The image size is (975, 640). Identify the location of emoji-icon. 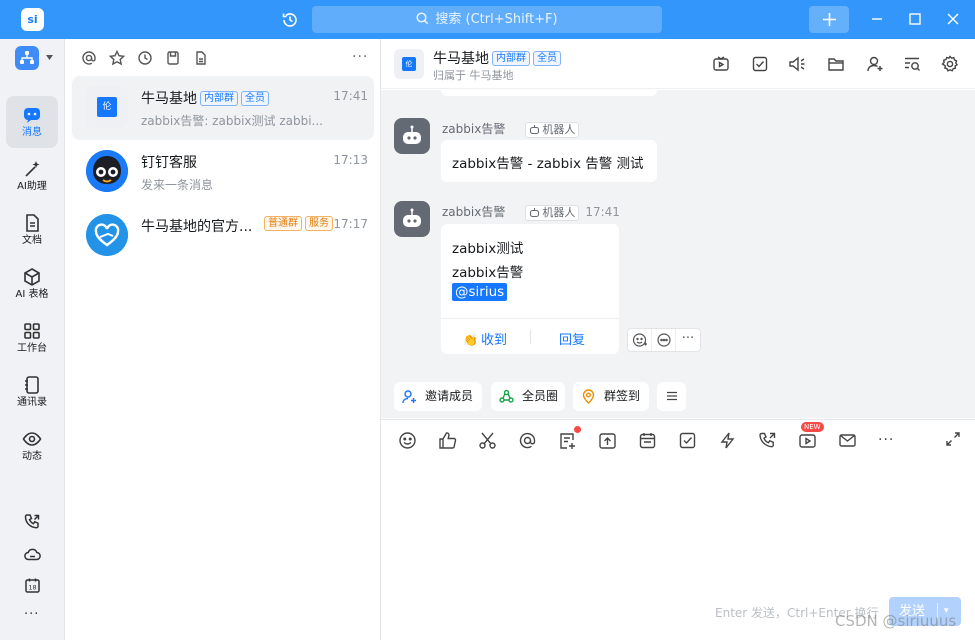
(407, 440).